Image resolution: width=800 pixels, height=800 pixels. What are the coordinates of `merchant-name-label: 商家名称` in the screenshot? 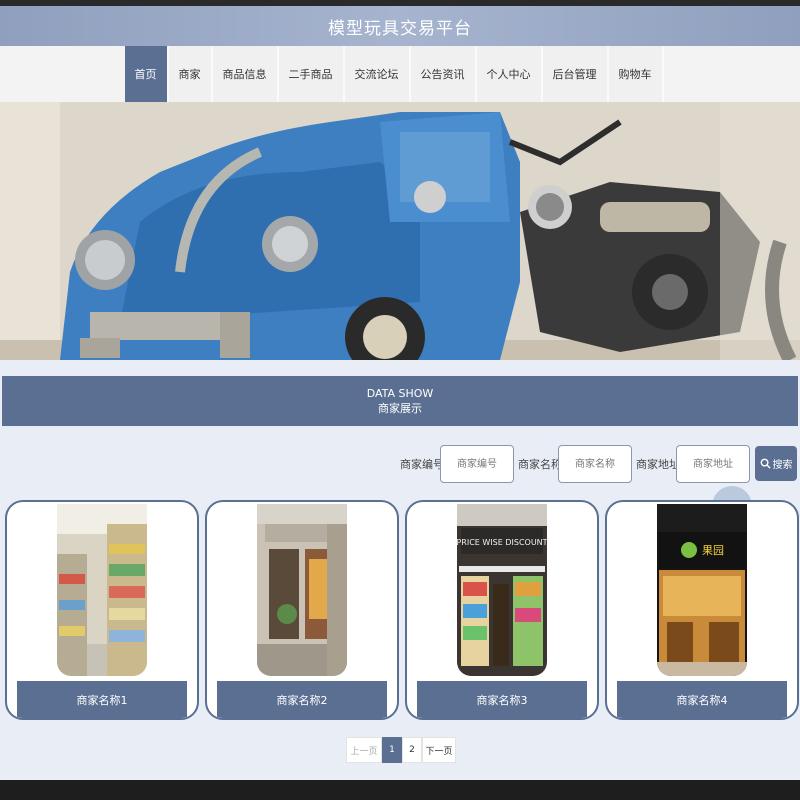 It's located at (540, 464).